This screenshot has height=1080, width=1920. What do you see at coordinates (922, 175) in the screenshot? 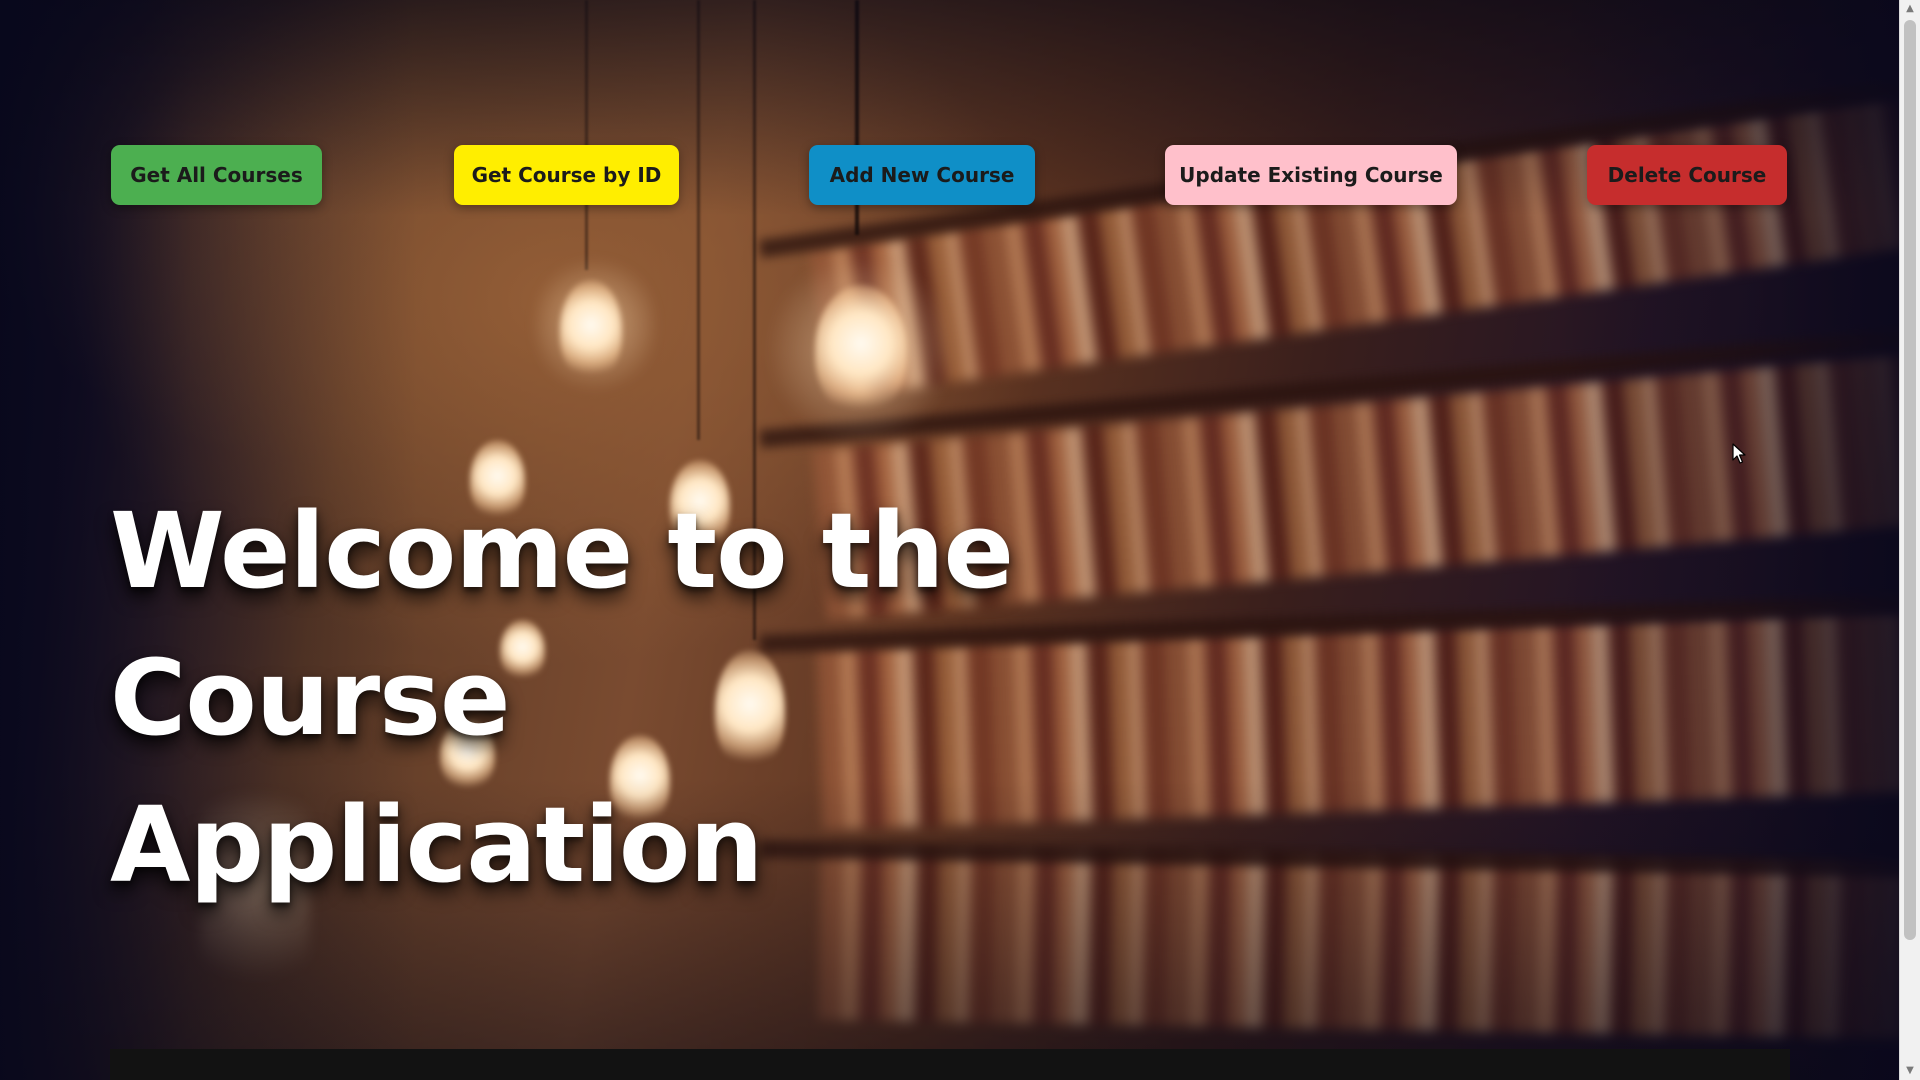
I see `add-new-course-button: Add New Course` at bounding box center [922, 175].